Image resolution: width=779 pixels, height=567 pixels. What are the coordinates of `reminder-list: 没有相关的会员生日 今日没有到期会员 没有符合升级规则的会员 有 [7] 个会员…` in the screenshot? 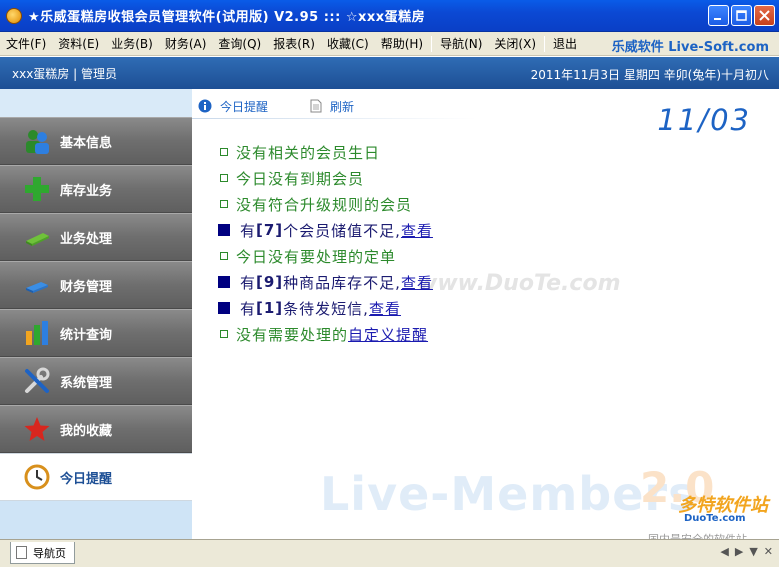 It's located at (325, 243).